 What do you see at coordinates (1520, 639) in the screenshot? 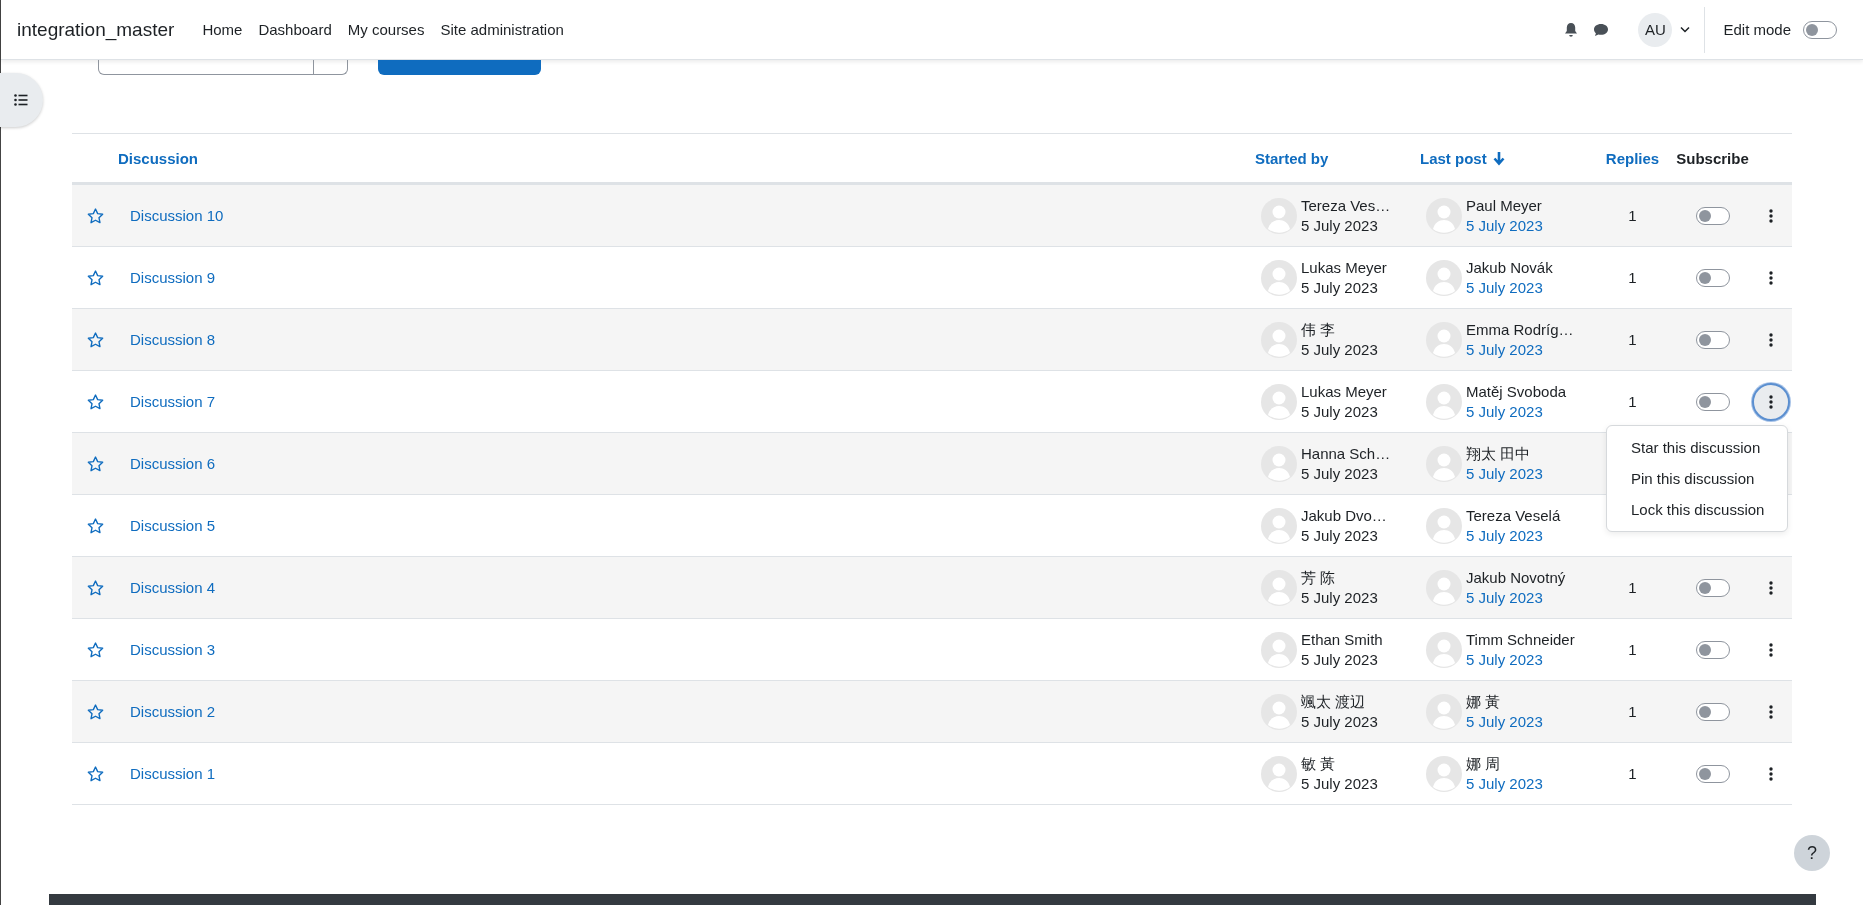
I see `last-post-author: Timm Schneider` at bounding box center [1520, 639].